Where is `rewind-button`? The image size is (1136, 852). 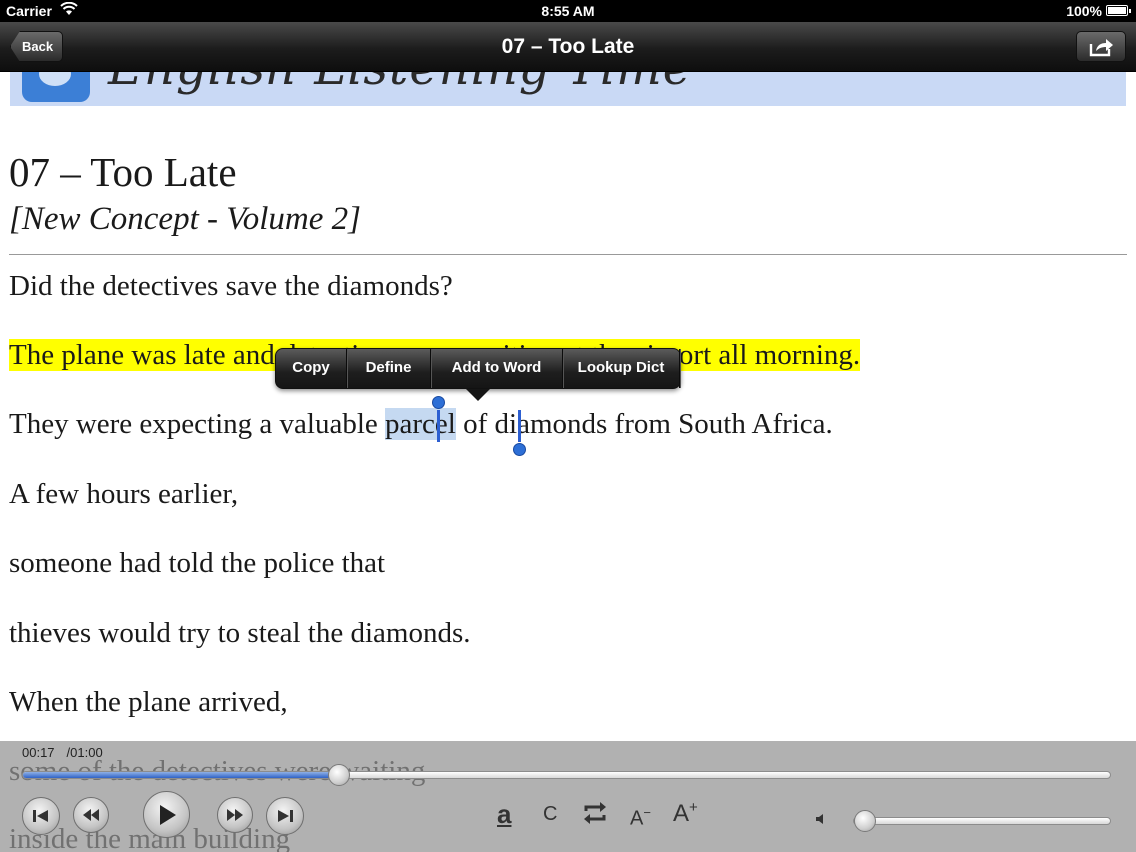
rewind-button is located at coordinates (91, 815).